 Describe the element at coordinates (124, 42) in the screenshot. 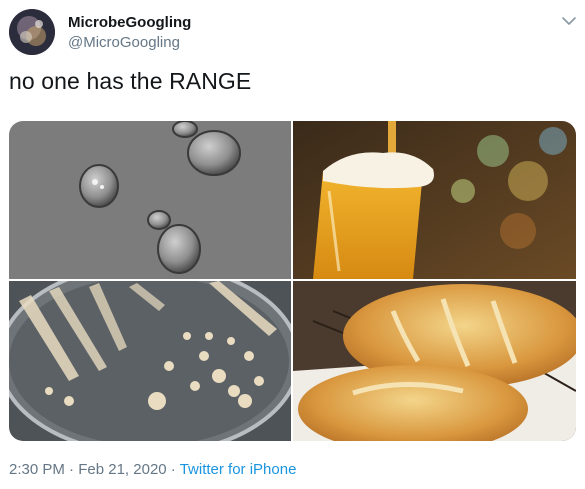

I see `author-handle: @MicroGoogling` at that location.